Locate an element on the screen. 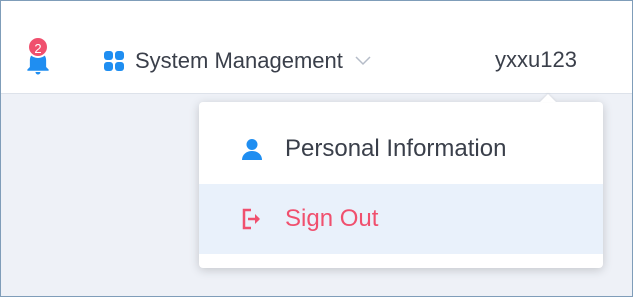 This screenshot has width=633, height=297. user-icon is located at coordinates (252, 149).